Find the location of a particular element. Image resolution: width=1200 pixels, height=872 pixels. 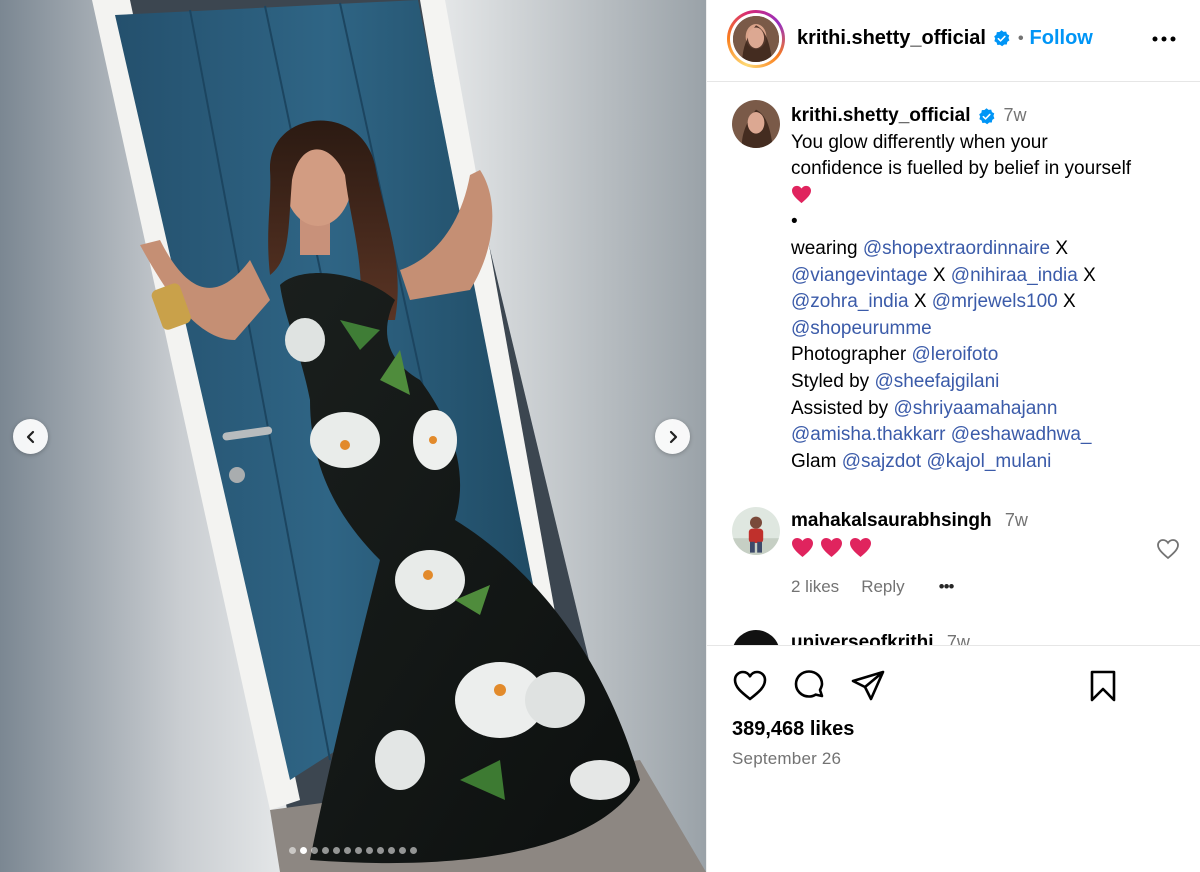

caption-assisted-by: Assisted by is located at coordinates (840, 408).